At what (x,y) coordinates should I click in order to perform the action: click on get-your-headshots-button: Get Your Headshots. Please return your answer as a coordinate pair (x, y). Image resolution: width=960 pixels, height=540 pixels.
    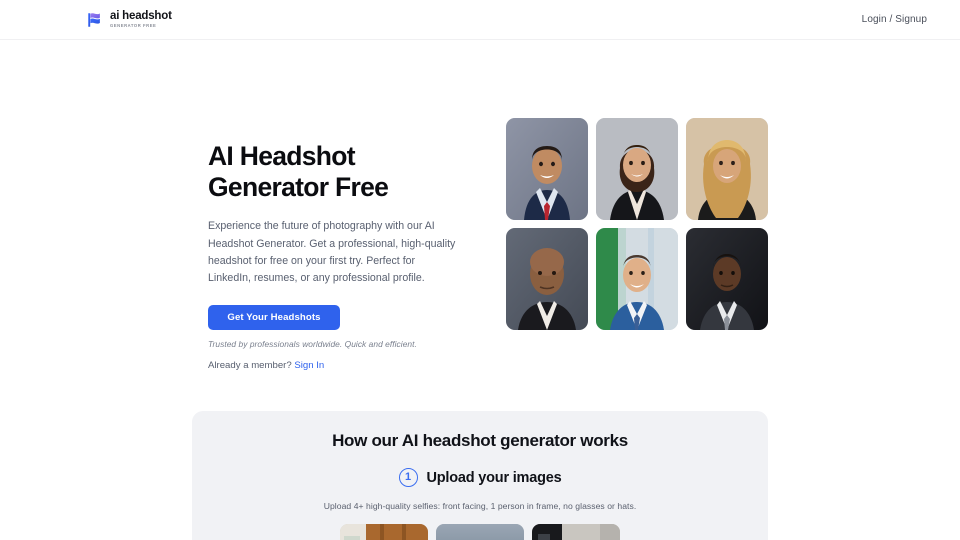
    Looking at the image, I should click on (274, 318).